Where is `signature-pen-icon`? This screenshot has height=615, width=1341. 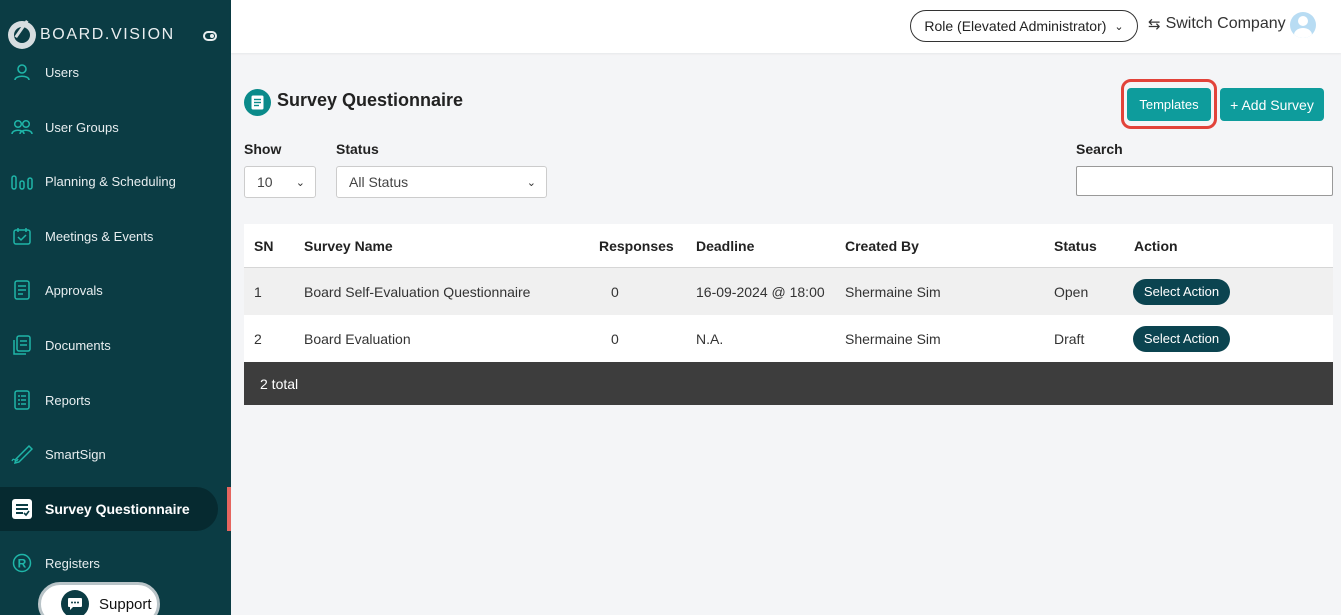 signature-pen-icon is located at coordinates (22, 454).